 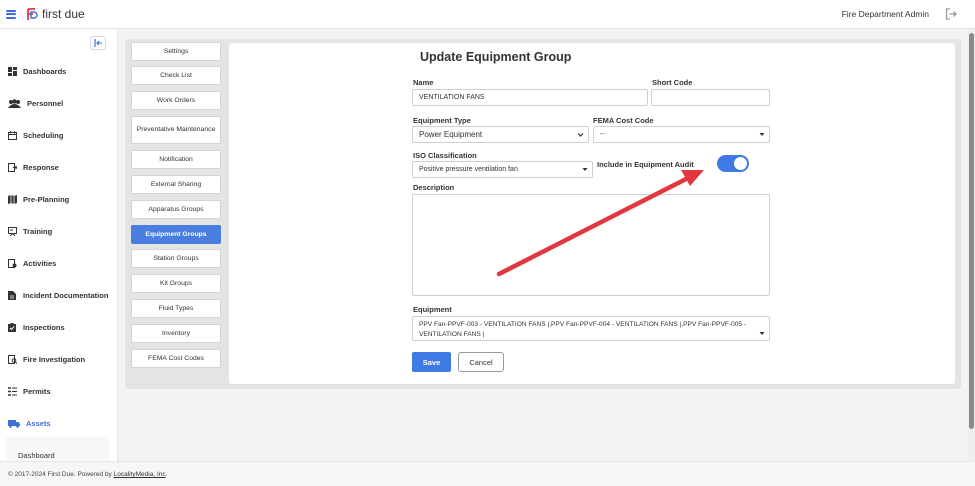 I want to click on sidebar-subitem-label: Dashboard, so click(x=36, y=455).